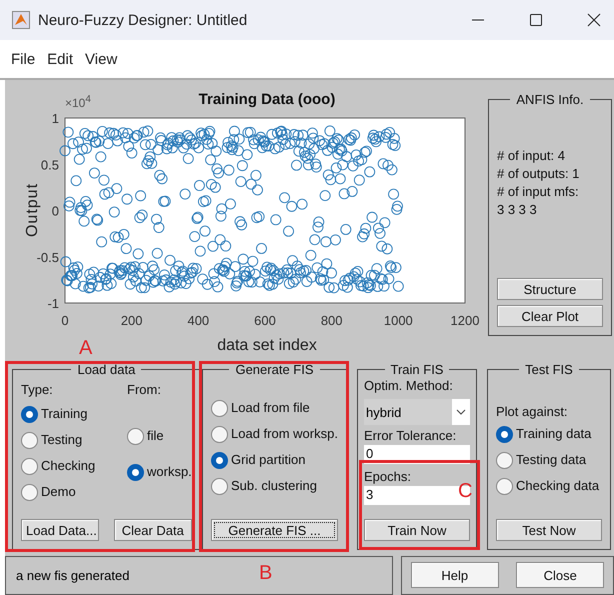 This screenshot has width=614, height=595. What do you see at coordinates (21, 20) in the screenshot?
I see `app-logo-icon` at bounding box center [21, 20].